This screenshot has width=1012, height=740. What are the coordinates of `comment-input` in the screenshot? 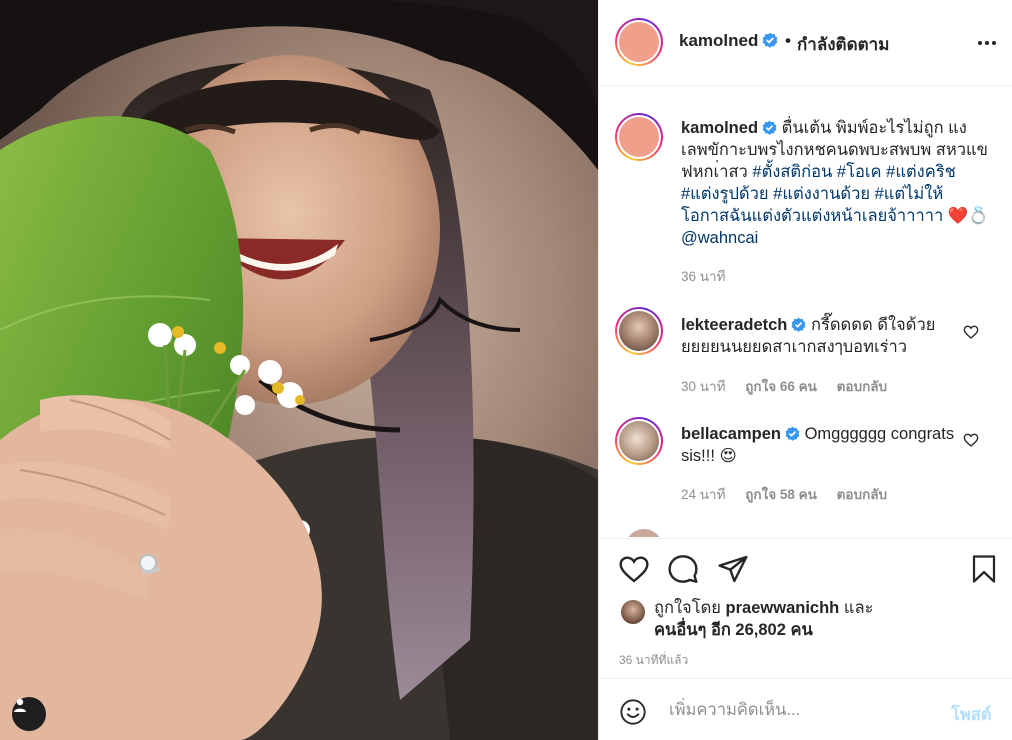 It's located at (804, 710).